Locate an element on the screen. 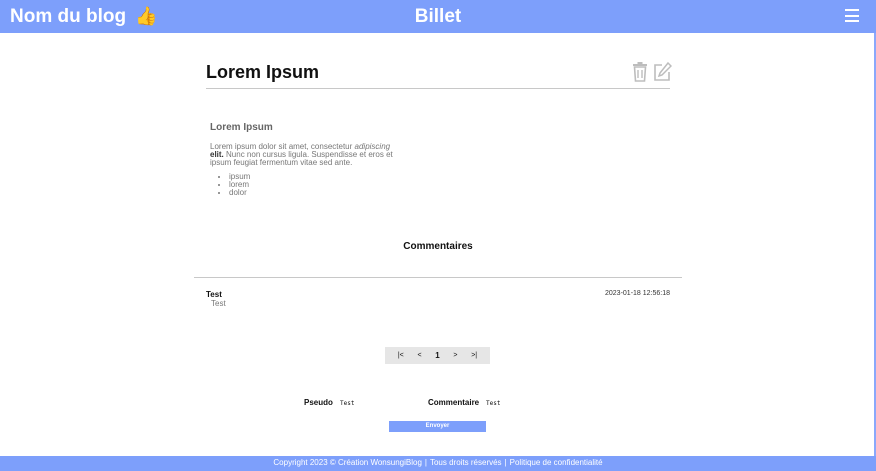  submit-button: Envoyer is located at coordinates (437, 426).